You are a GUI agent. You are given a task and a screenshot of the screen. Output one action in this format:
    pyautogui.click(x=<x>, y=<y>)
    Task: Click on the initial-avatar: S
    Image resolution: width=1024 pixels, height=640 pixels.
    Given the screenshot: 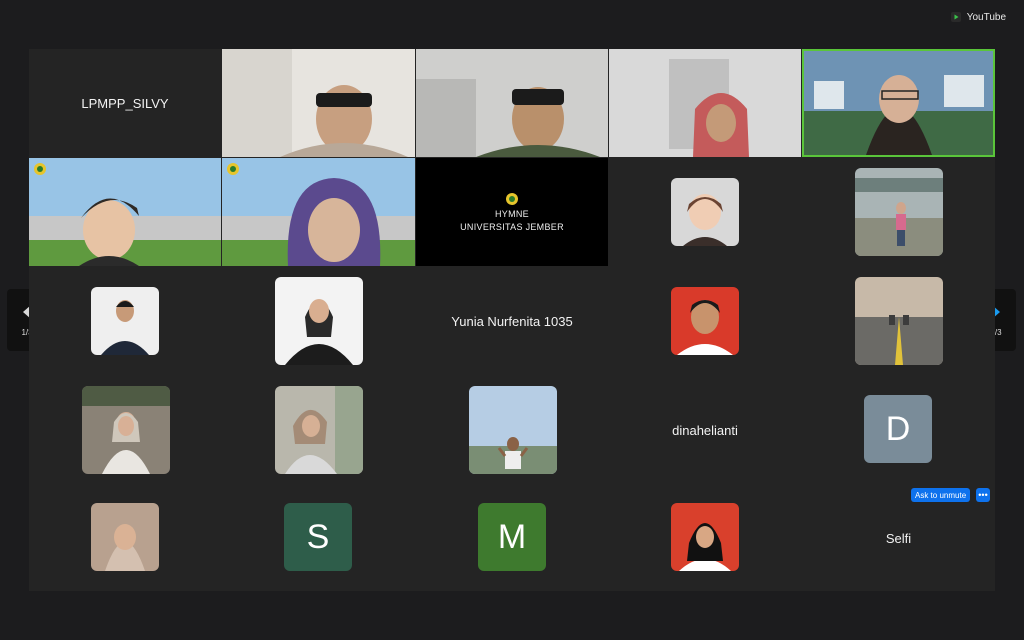 What is the action you would take?
    pyautogui.click(x=318, y=537)
    